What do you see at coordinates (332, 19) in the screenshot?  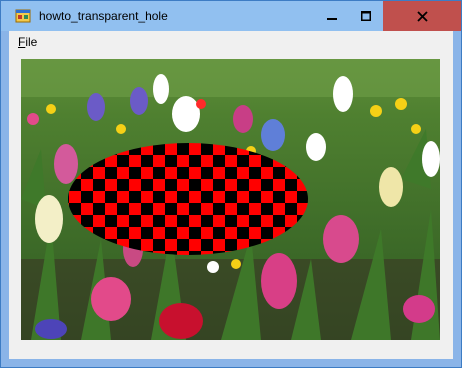 I see `minimize-icon` at bounding box center [332, 19].